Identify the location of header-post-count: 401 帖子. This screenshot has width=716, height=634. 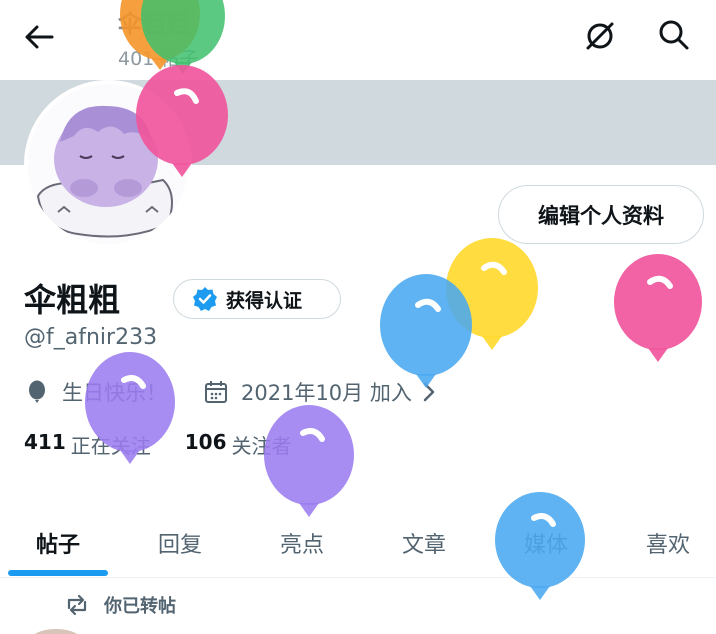
(158, 59).